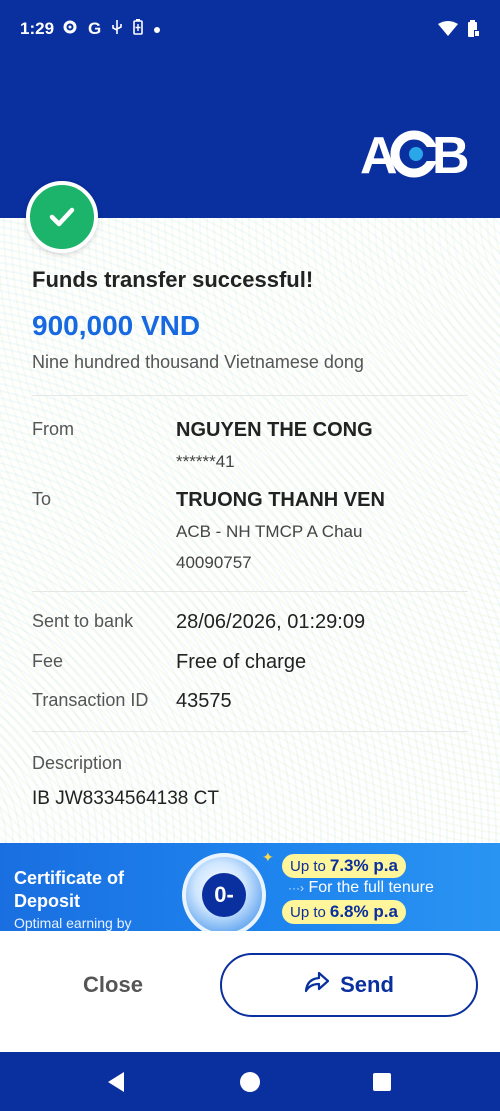 Image resolution: width=500 pixels, height=1111 pixels. I want to click on share-icon, so click(317, 985).